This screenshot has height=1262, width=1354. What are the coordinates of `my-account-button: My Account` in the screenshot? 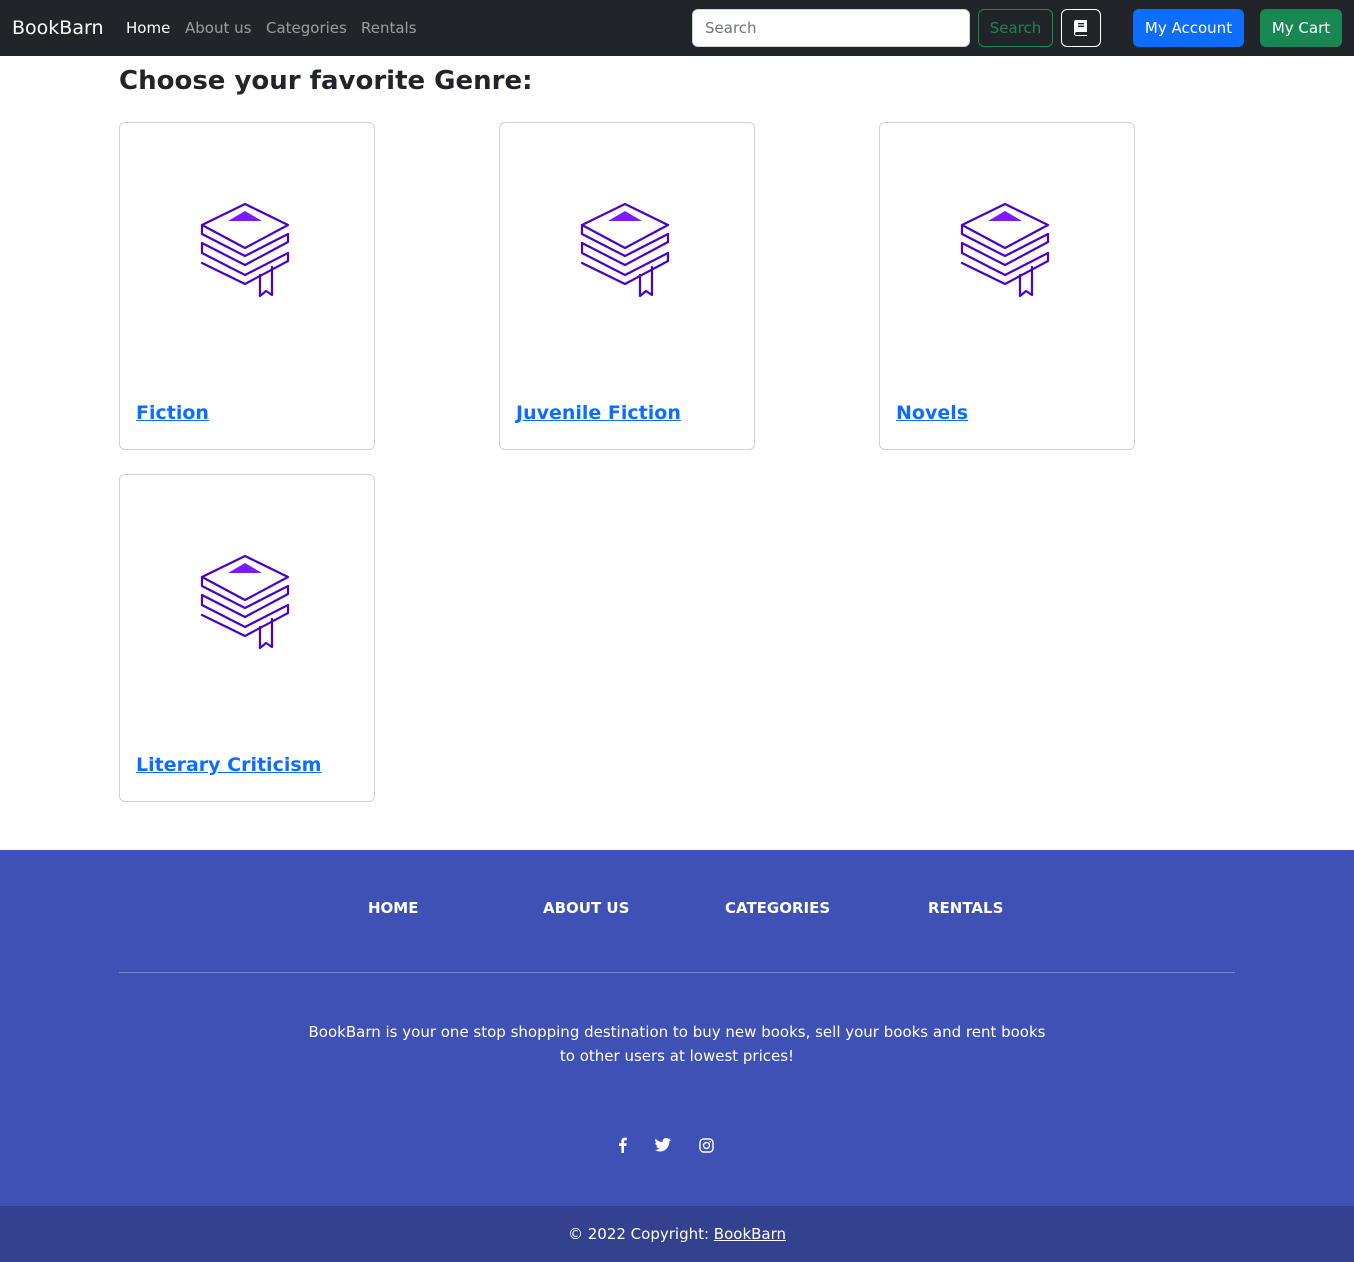 It's located at (1188, 28).